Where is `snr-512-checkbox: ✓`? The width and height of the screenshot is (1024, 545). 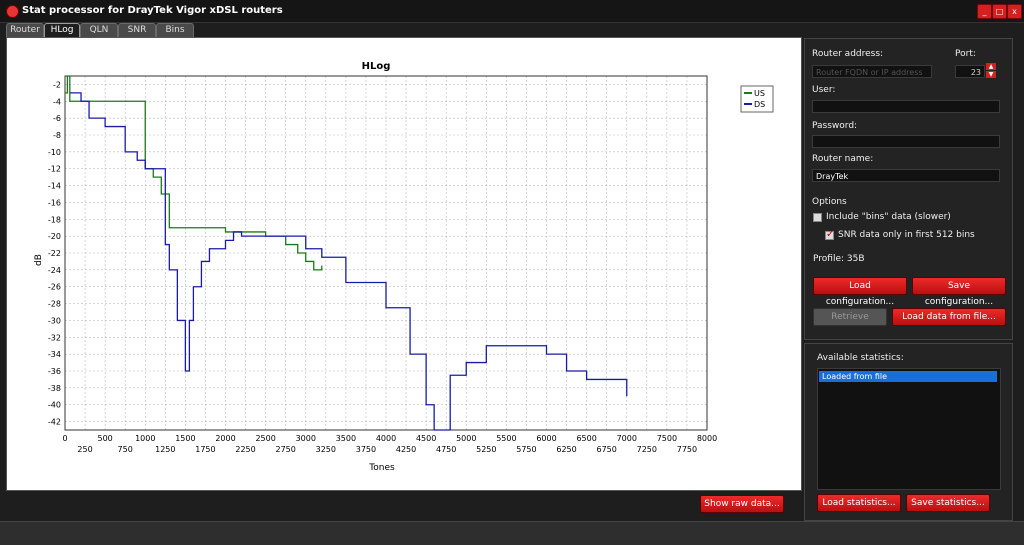 snr-512-checkbox: ✓ is located at coordinates (830, 234).